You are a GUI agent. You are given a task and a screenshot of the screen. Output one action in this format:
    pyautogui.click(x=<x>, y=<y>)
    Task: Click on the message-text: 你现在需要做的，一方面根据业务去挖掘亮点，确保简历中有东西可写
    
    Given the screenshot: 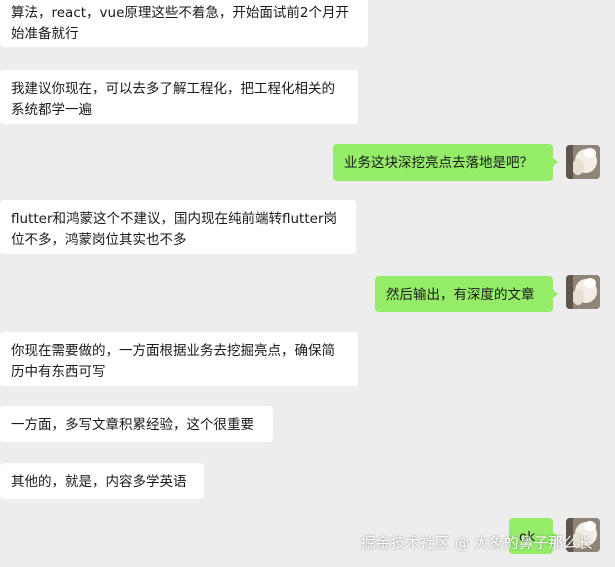 What is the action you would take?
    pyautogui.click(x=173, y=361)
    